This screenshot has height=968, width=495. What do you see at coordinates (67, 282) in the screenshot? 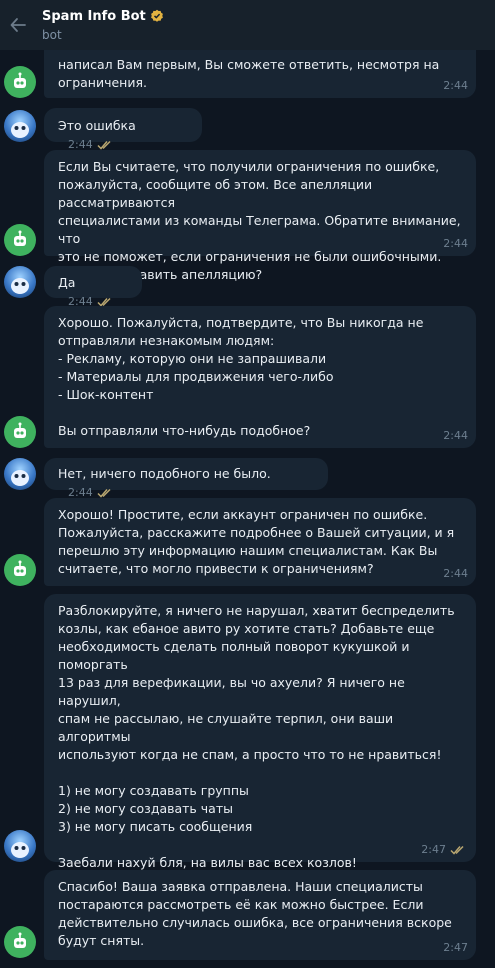
I see `message-text: Да` at bounding box center [67, 282].